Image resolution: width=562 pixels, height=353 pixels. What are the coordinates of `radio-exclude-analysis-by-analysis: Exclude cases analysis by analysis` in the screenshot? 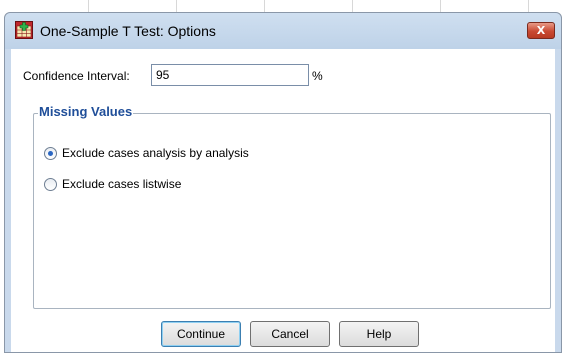 It's located at (146, 153).